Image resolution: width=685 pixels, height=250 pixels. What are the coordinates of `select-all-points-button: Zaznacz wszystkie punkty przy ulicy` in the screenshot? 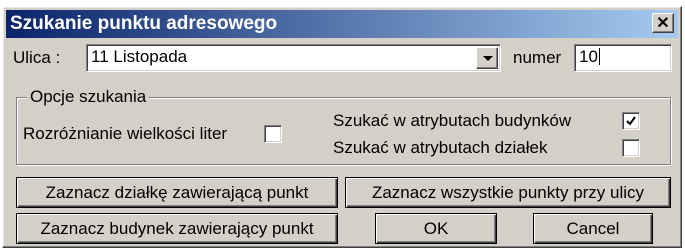 It's located at (508, 192).